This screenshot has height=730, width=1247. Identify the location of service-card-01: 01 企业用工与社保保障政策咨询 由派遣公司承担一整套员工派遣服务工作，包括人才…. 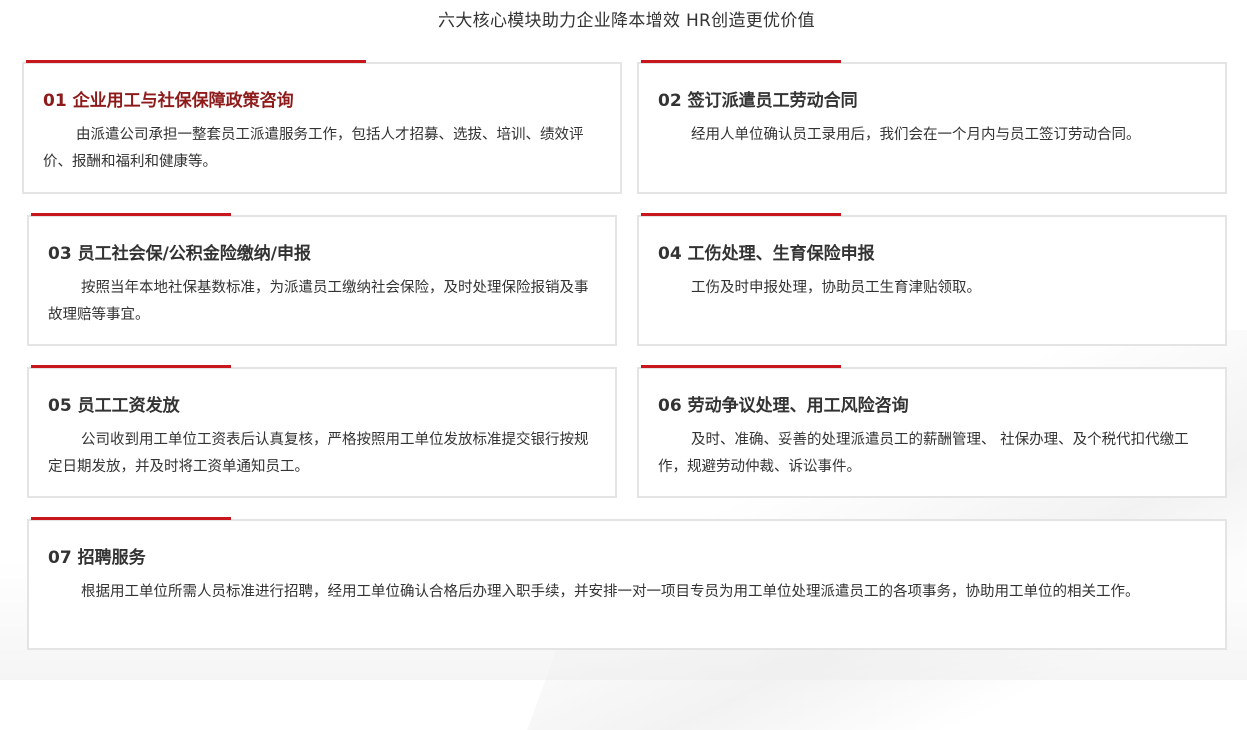
(322, 127).